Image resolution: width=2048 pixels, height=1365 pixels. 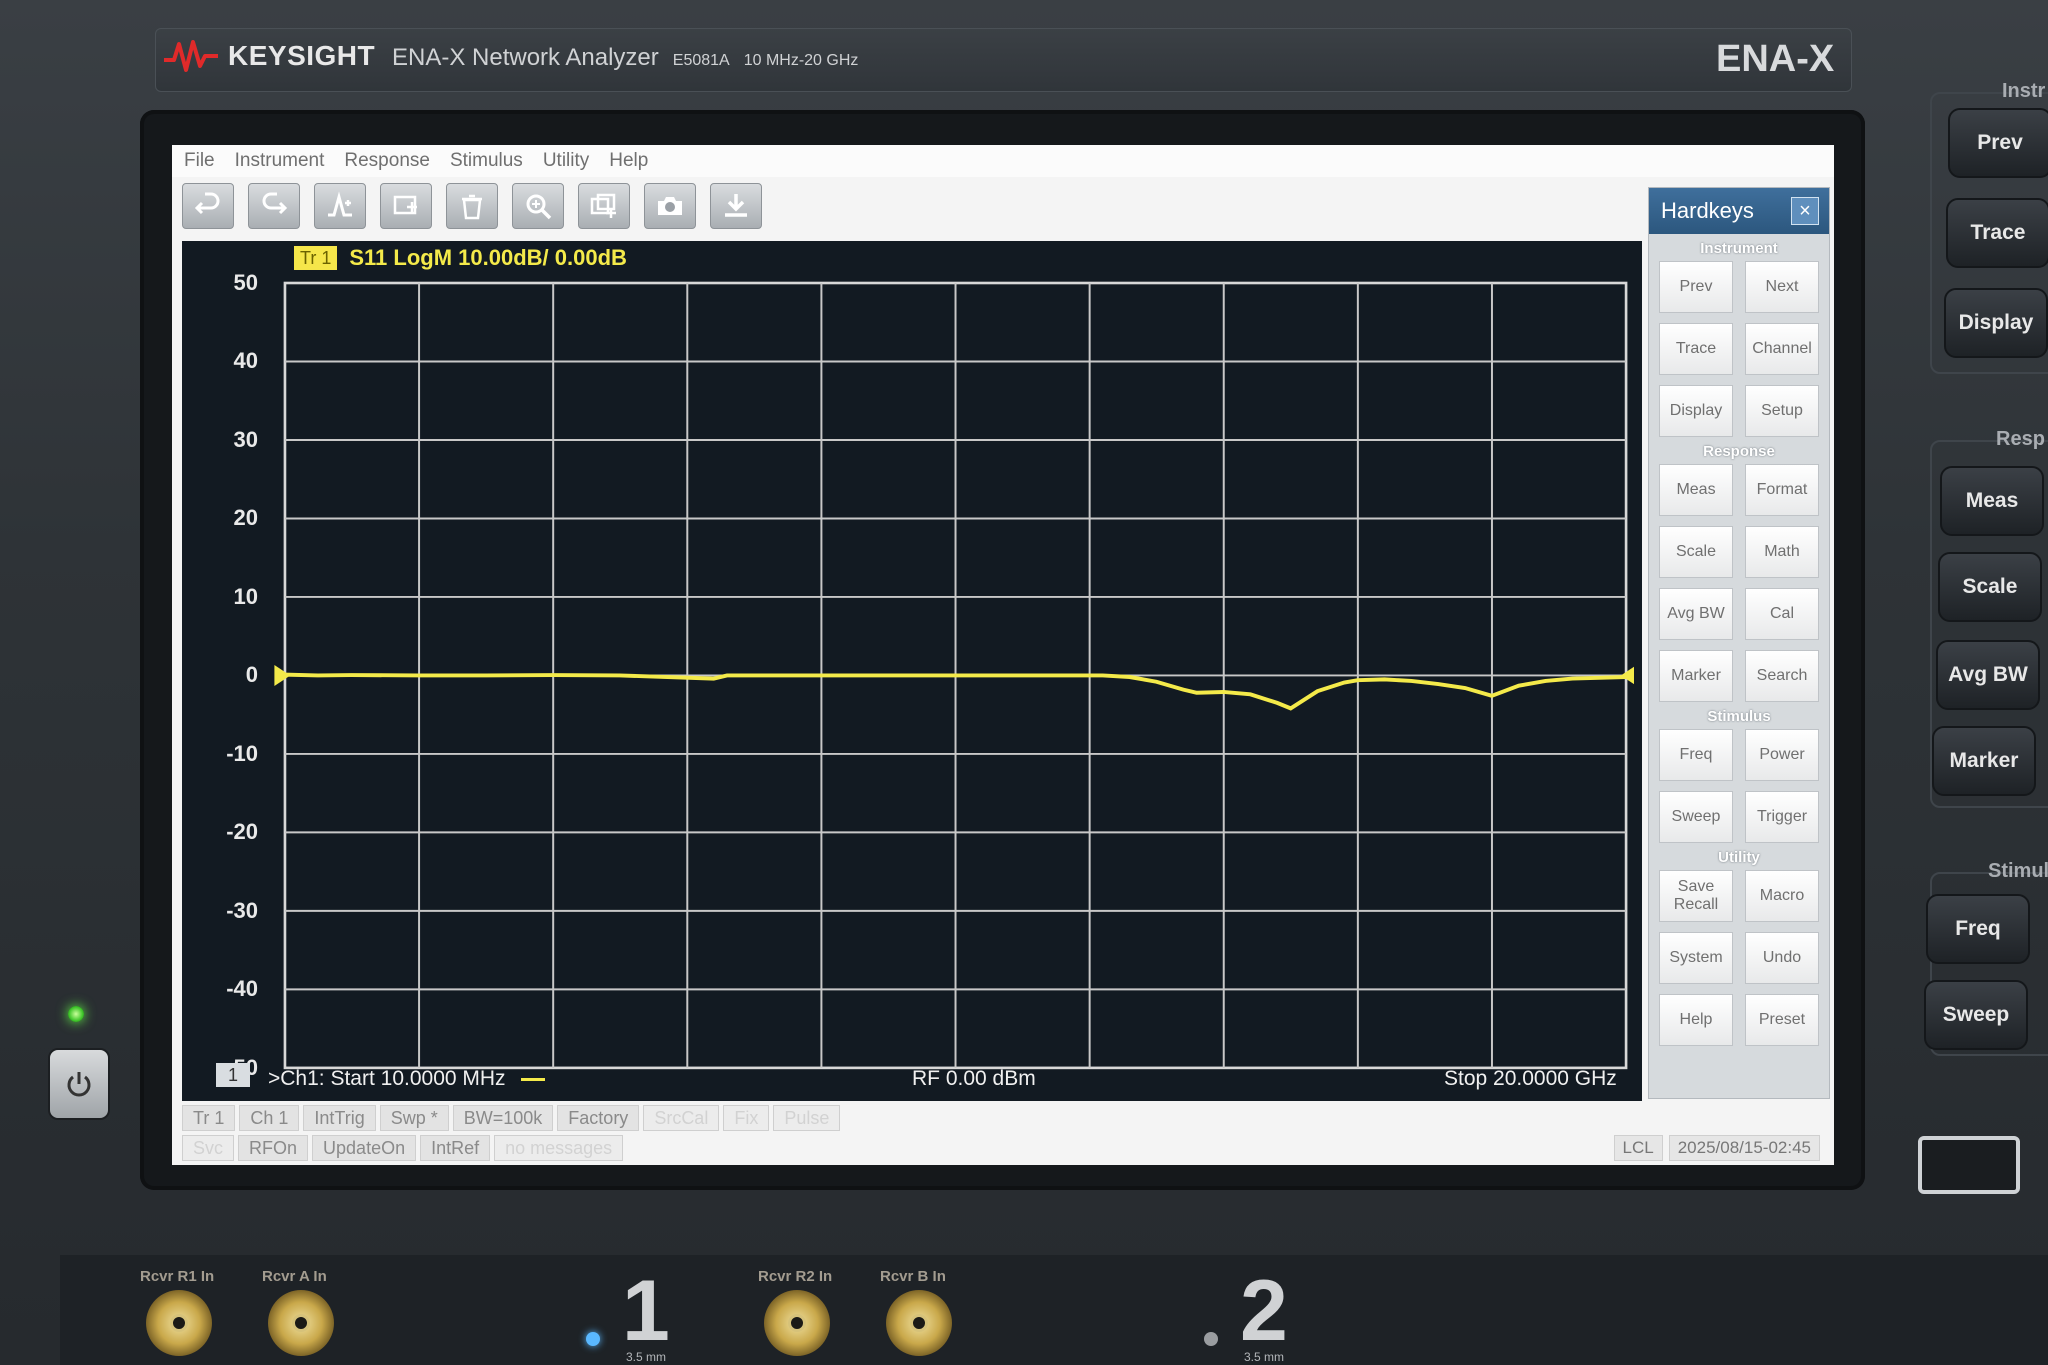 I want to click on marker-button, so click(x=340, y=206).